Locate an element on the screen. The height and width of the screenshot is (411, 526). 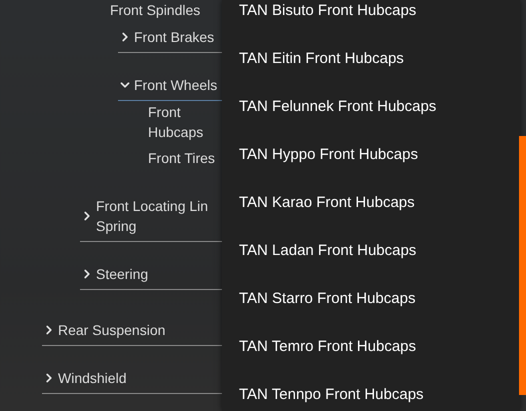
menu-item: TAN Hyppo Front Hubcaps is located at coordinates (371, 155).